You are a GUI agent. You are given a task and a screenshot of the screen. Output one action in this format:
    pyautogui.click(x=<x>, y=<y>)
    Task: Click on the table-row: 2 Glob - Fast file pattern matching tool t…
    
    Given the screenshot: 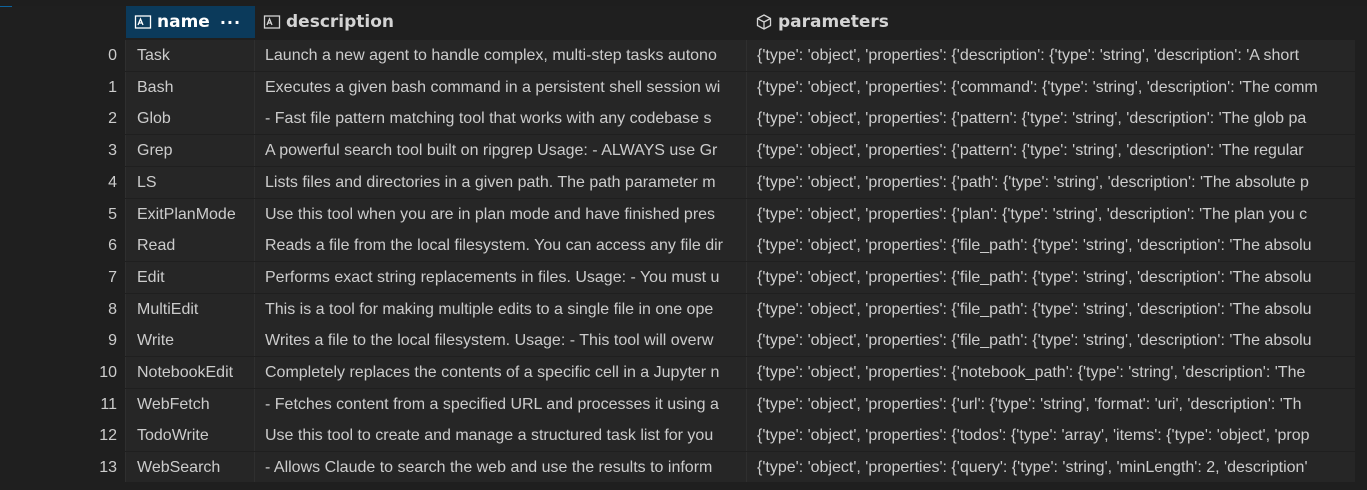 What is the action you would take?
    pyautogui.click(x=683, y=119)
    